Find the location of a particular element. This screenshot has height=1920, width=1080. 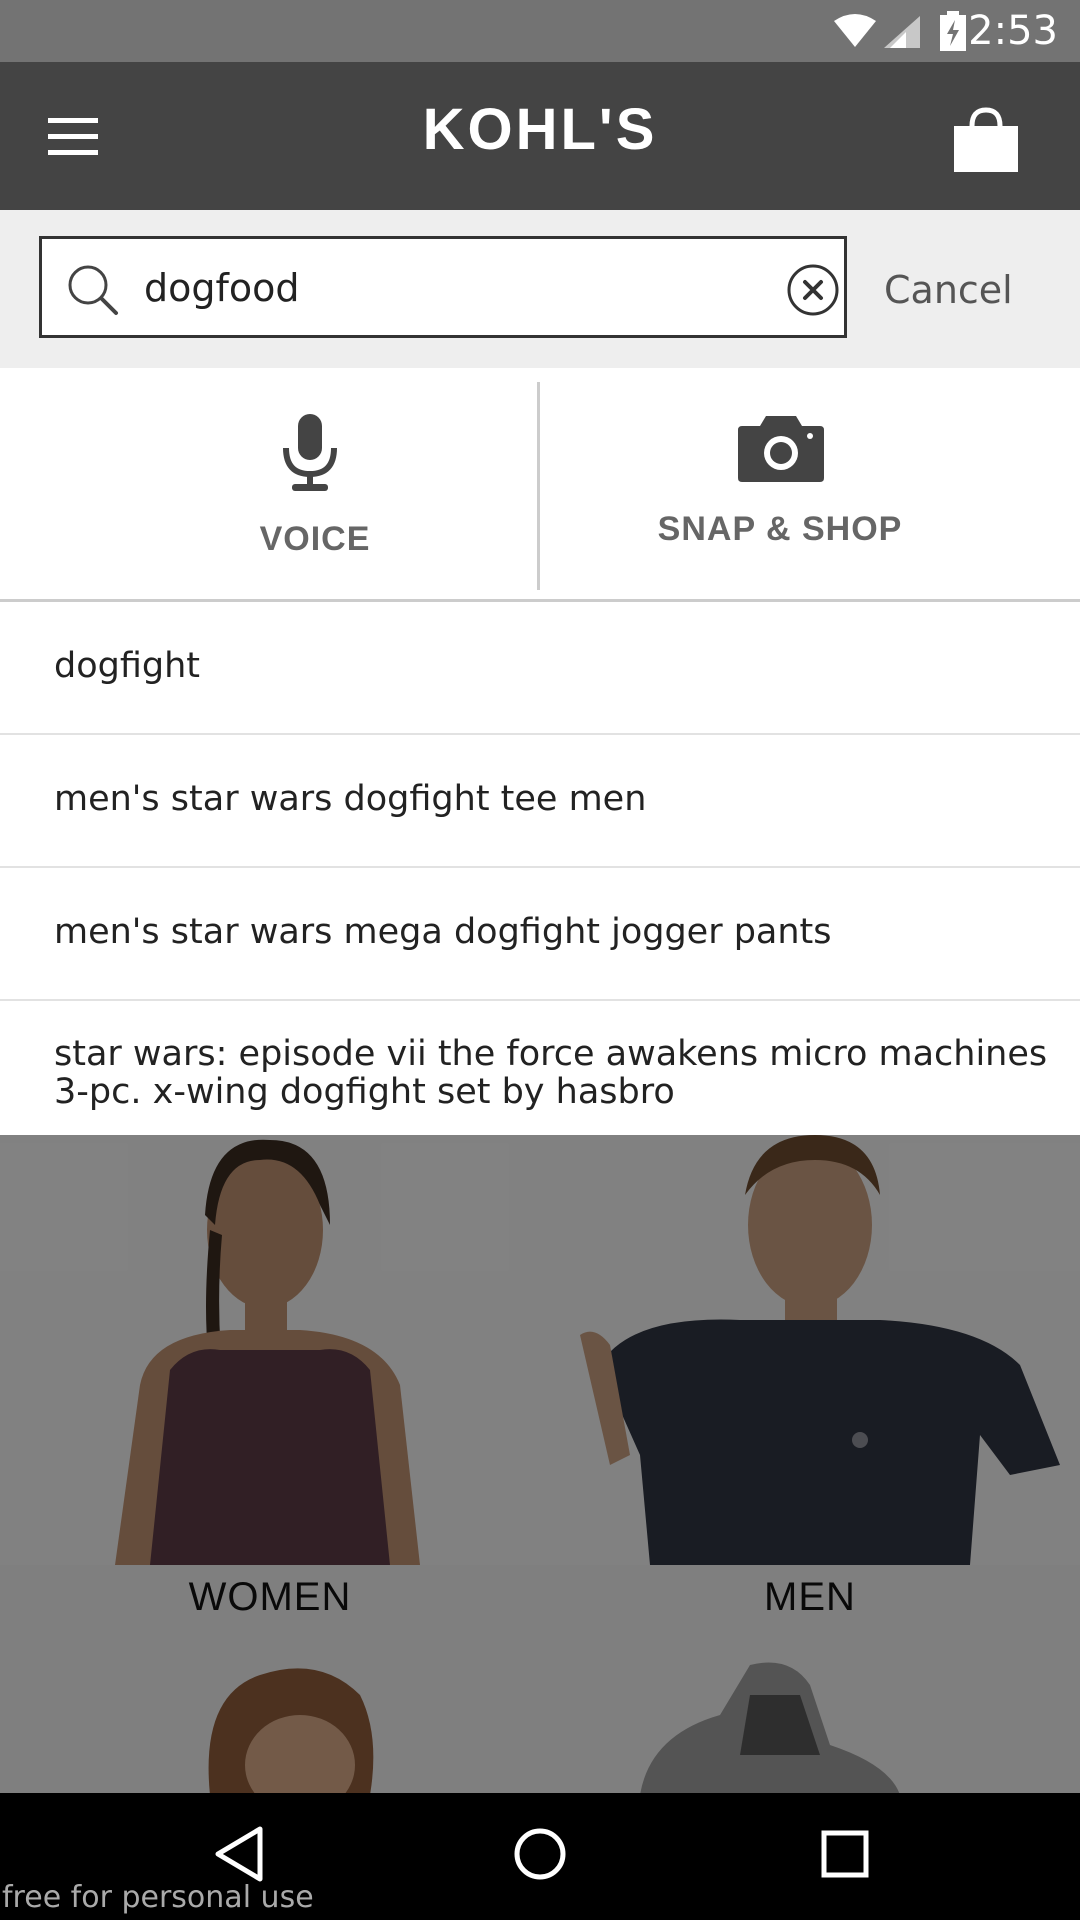

clear-circle-x-icon is located at coordinates (813, 290).